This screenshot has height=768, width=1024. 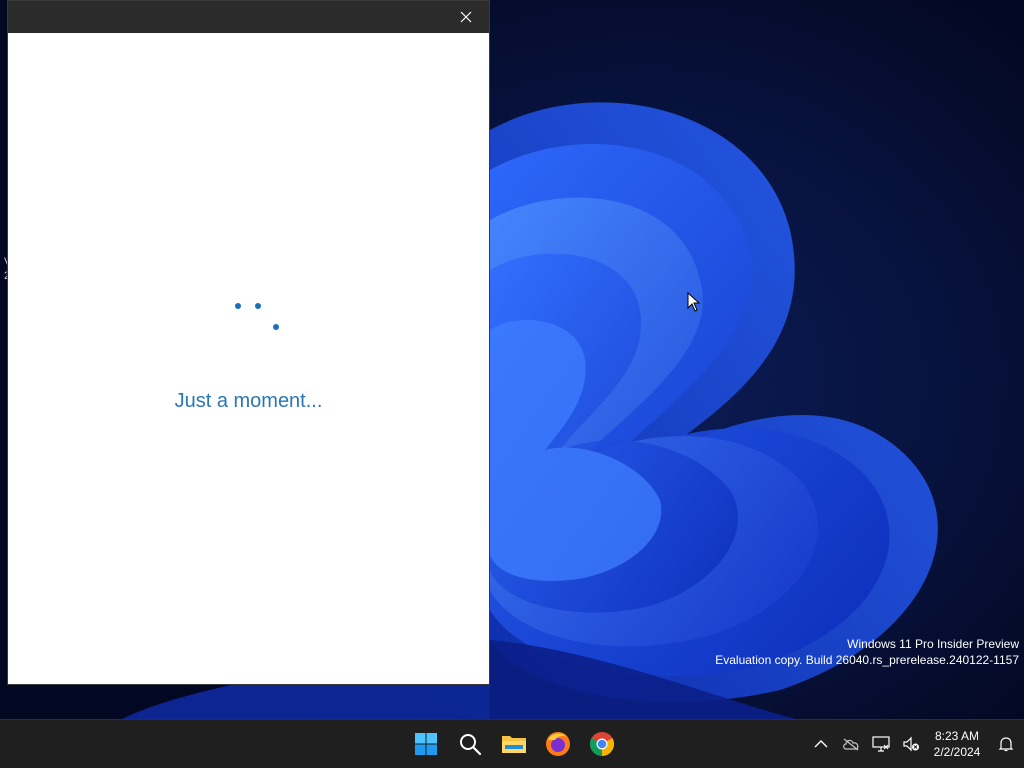 What do you see at coordinates (957, 736) in the screenshot?
I see `clock-time: 8:23 AM` at bounding box center [957, 736].